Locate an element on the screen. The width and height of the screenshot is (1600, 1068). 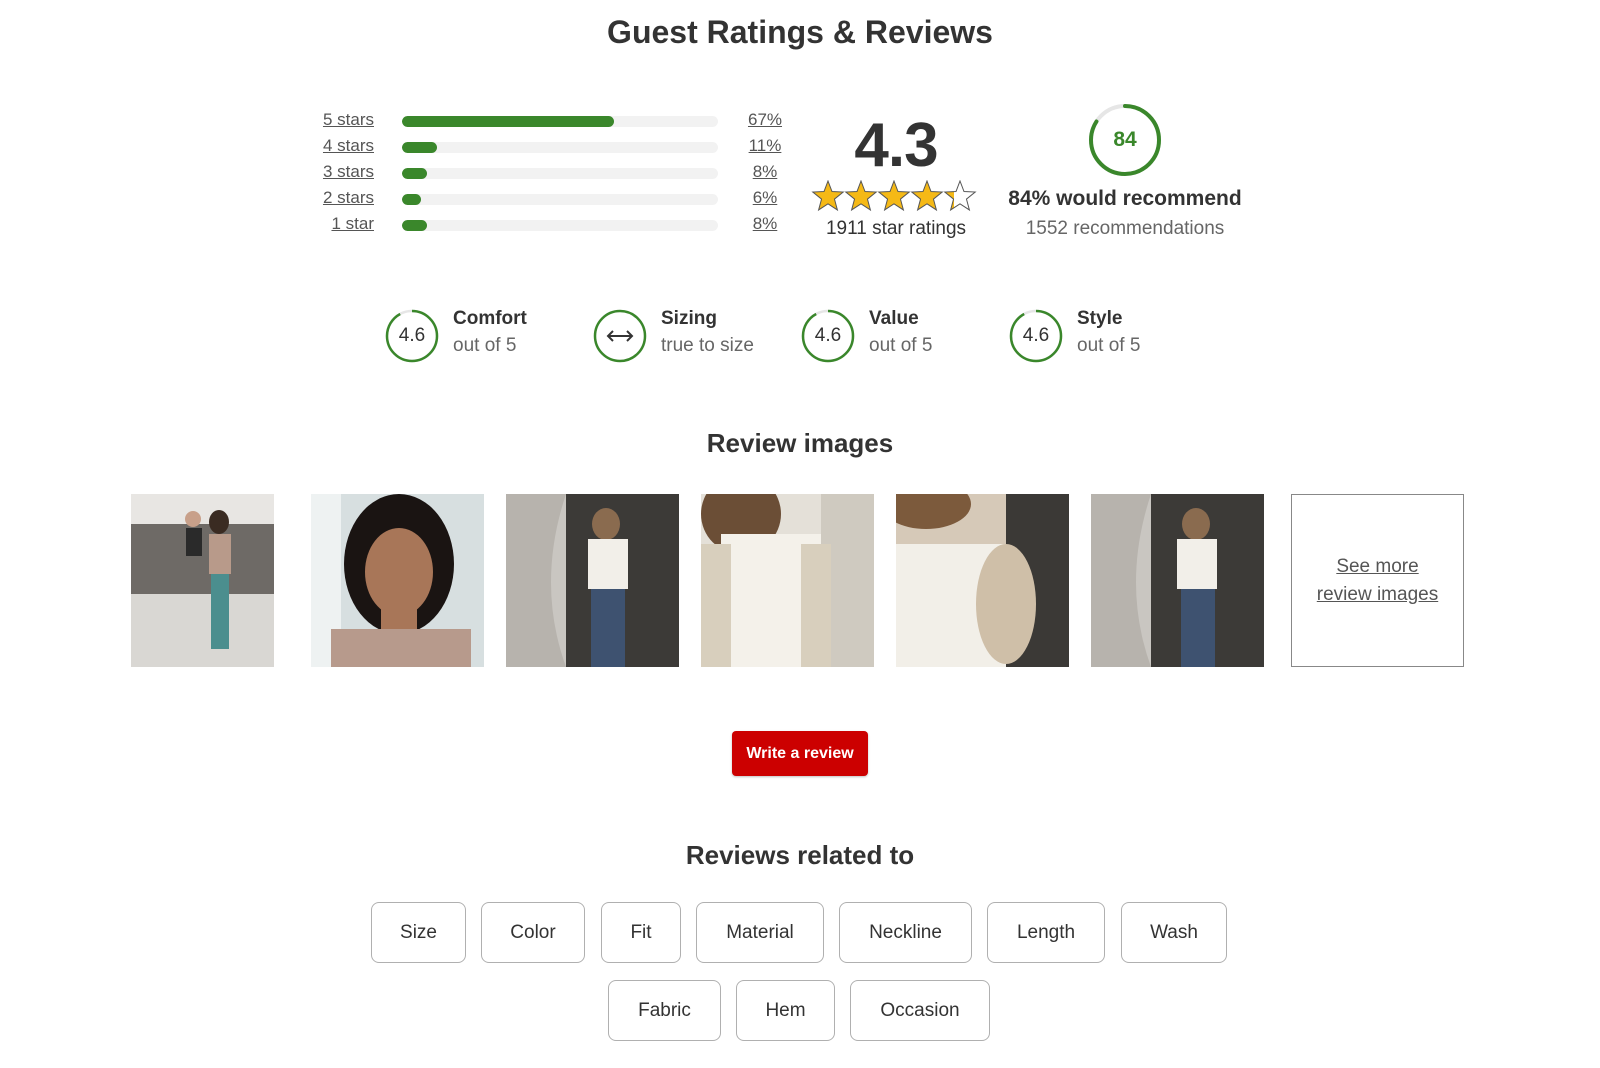
star-ratings-count: 1911 star ratings is located at coordinates (896, 228).